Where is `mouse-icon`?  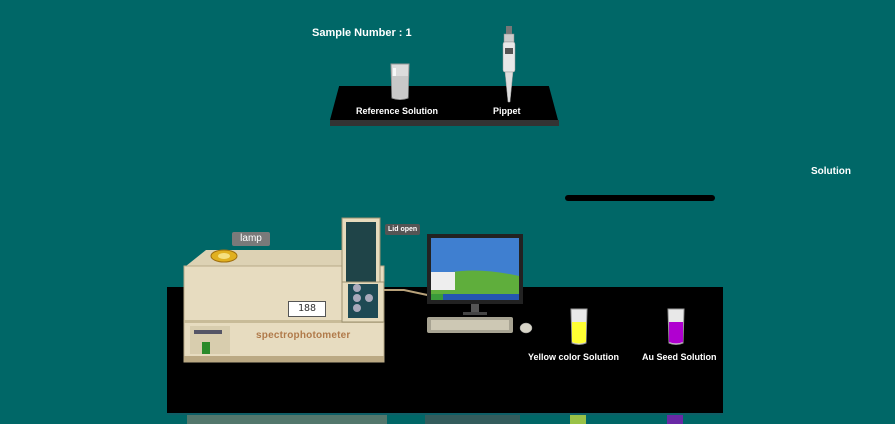
mouse-icon is located at coordinates (526, 327).